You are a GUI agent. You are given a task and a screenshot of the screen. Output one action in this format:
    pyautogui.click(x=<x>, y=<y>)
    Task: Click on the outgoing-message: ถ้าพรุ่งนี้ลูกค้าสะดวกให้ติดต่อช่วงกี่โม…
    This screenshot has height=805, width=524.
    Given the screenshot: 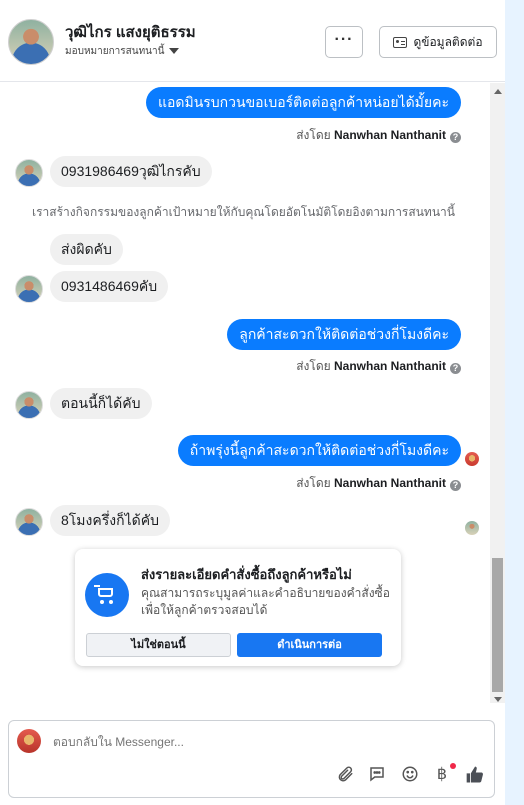 What is the action you would take?
    pyautogui.click(x=319, y=450)
    